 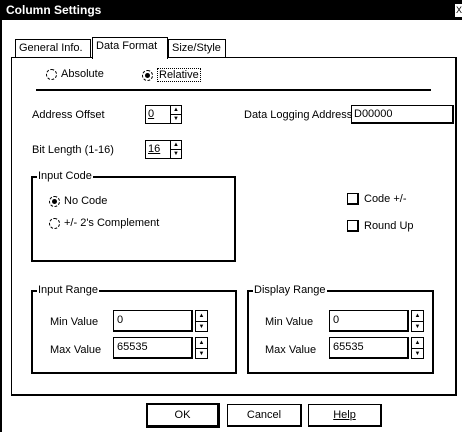 What do you see at coordinates (458, 10) in the screenshot?
I see `close-button: X` at bounding box center [458, 10].